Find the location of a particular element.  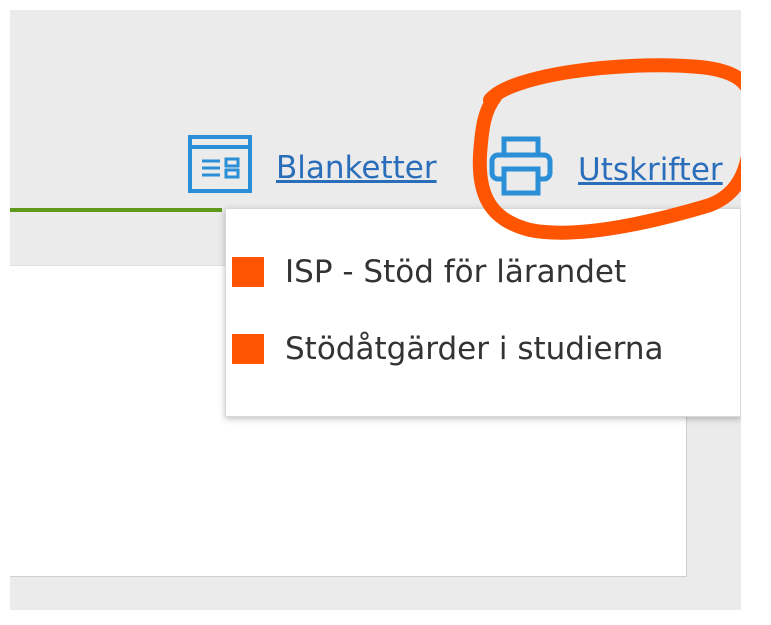

utskrifter-label: Utskrifter is located at coordinates (650, 170).